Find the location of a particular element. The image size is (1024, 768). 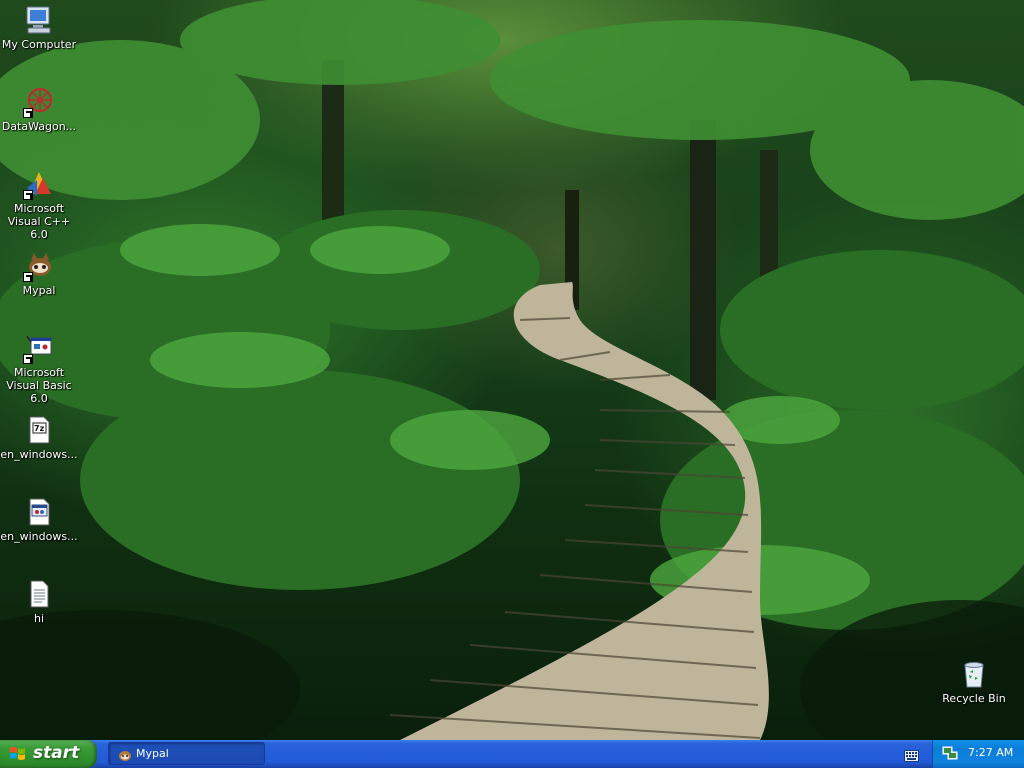

disc-image-icon is located at coordinates (39, 512).